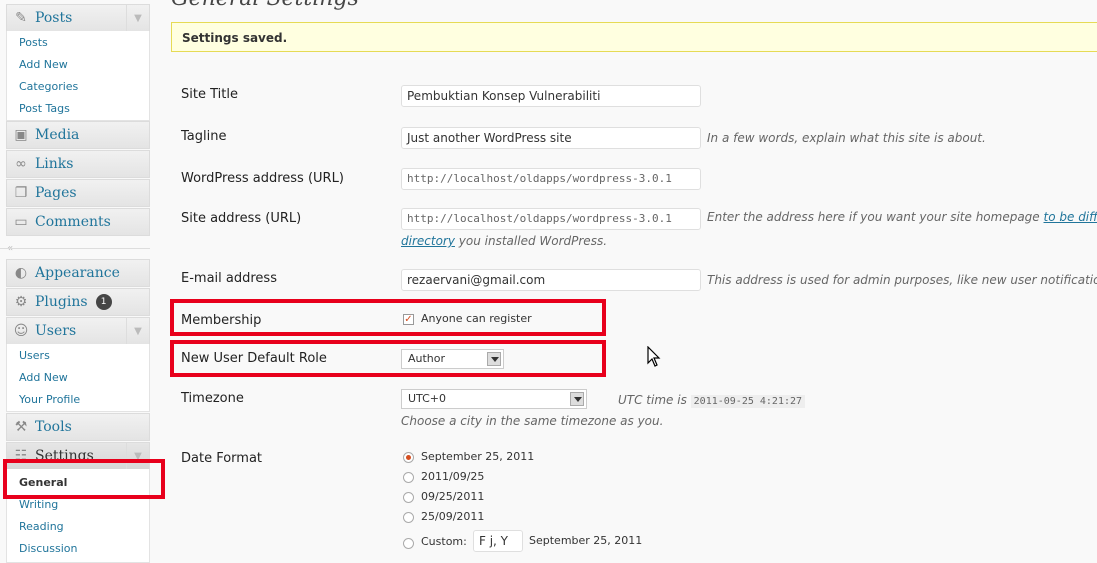  Describe the element at coordinates (21, 164) in the screenshot. I see `link-icon: ∞` at that location.